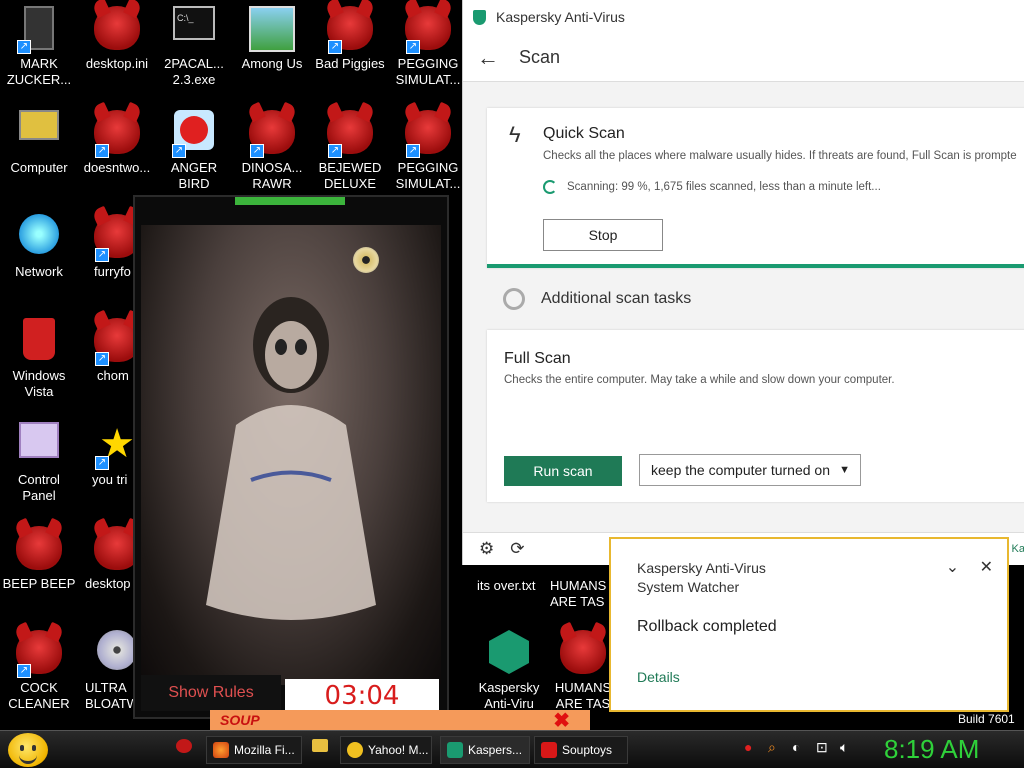  Describe the element at coordinates (986, 567) in the screenshot. I see `close-icon: ✕` at that location.